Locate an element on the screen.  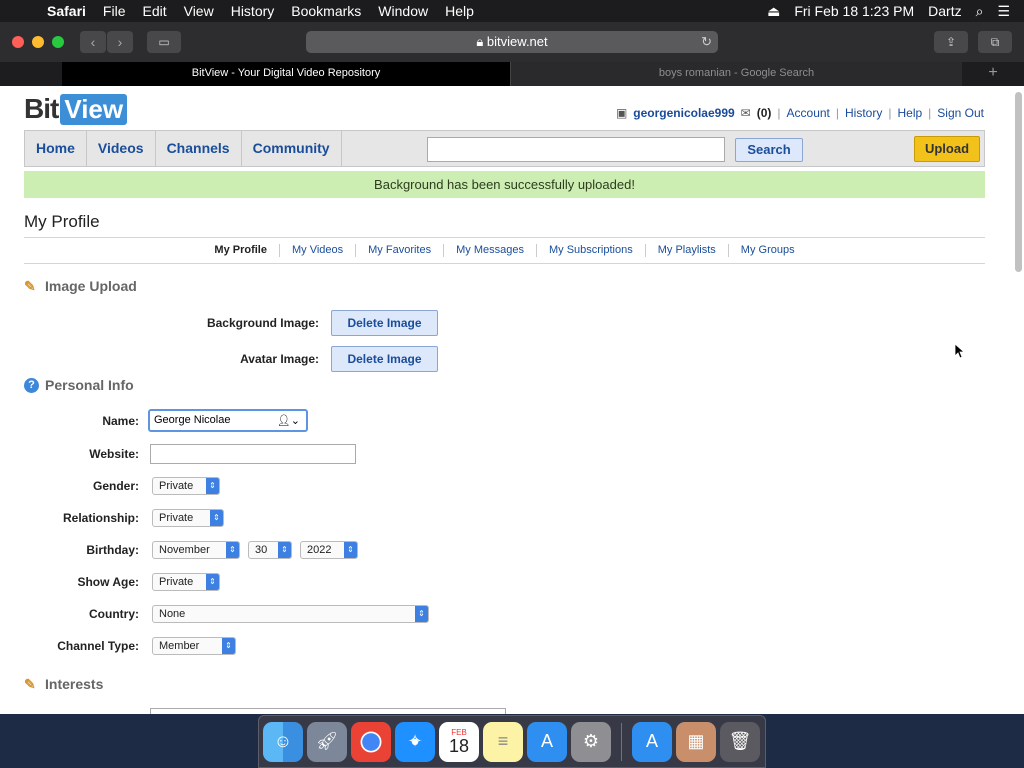
history-link: History is located at coordinates (863, 113).